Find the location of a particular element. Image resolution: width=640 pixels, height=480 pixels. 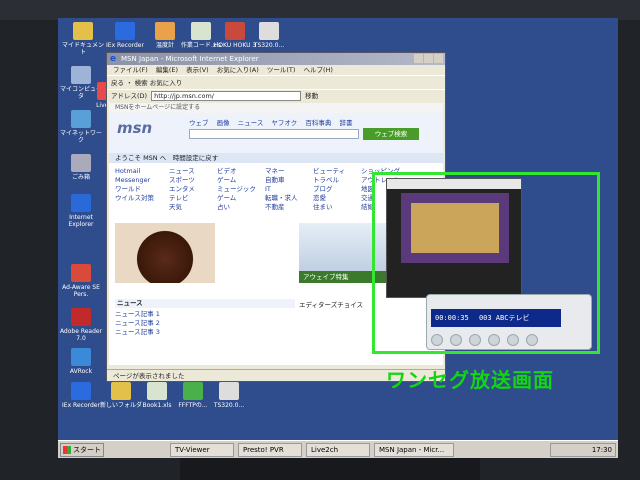

link-world: ワールド is located at coordinates (134, 189).